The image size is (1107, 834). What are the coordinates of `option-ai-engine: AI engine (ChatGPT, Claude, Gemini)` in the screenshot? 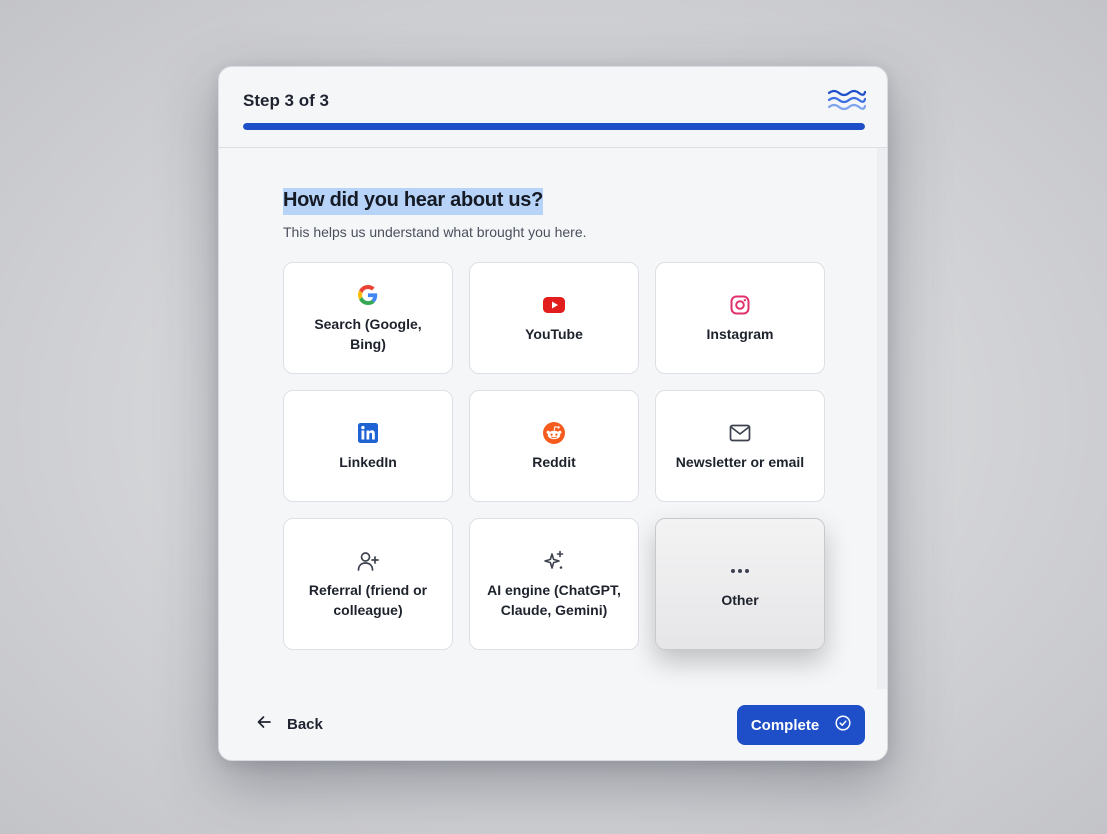 It's located at (554, 584).